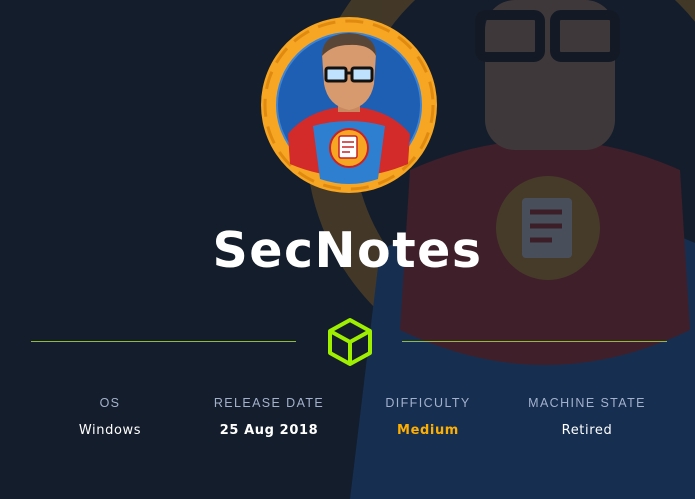  Describe the element at coordinates (350, 342) in the screenshot. I see `cube-icon` at that location.